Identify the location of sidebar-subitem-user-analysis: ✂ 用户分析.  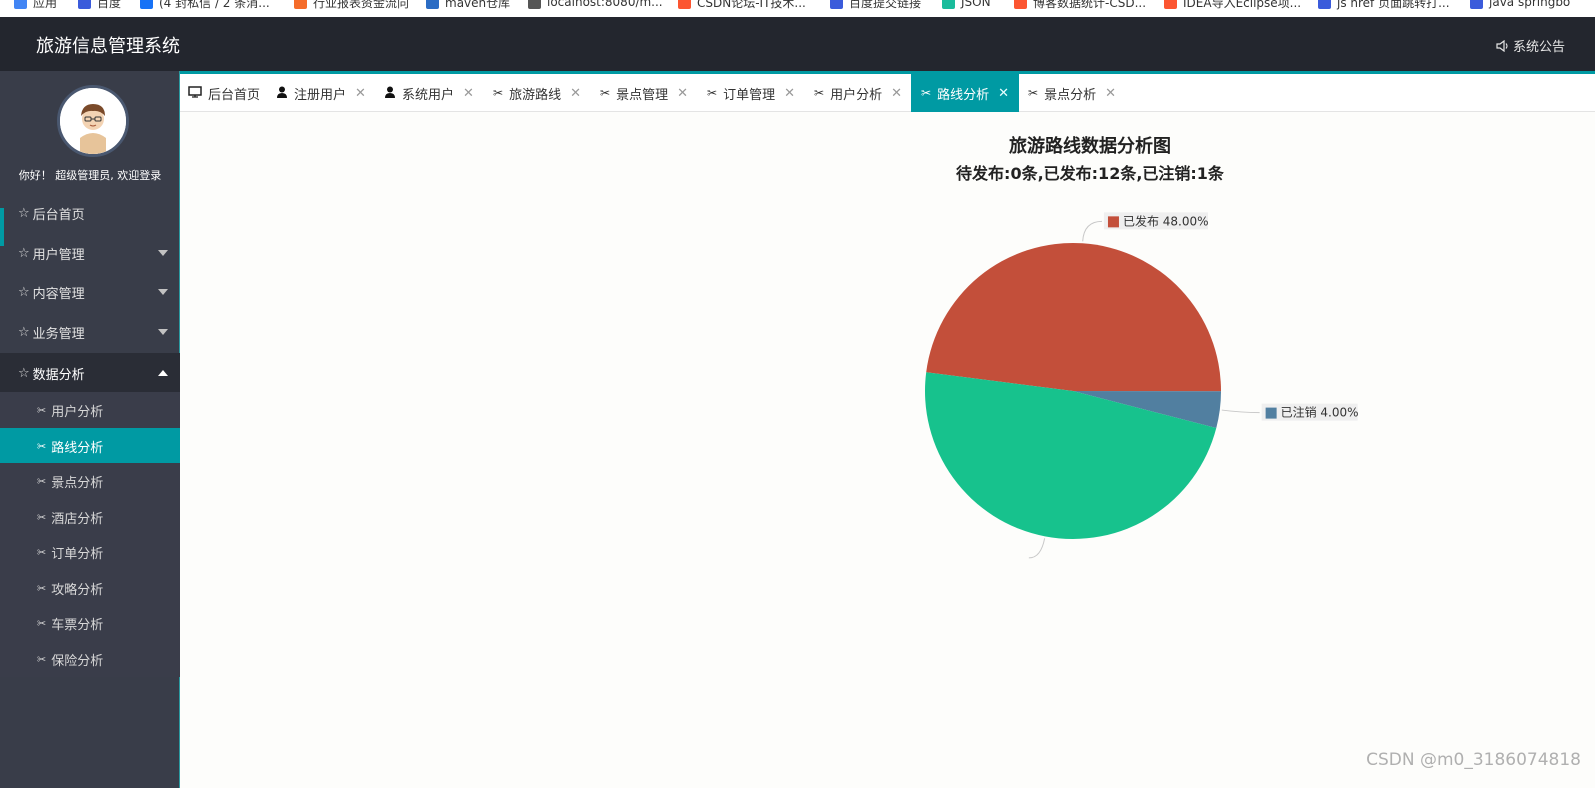
(90, 410).